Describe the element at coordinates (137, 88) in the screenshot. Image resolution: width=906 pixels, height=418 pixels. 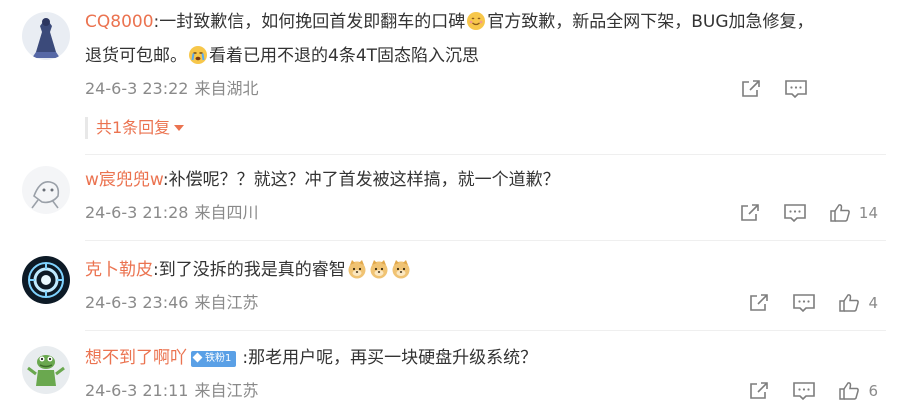
I see `timestamp: 24-6-3 23:22` at that location.